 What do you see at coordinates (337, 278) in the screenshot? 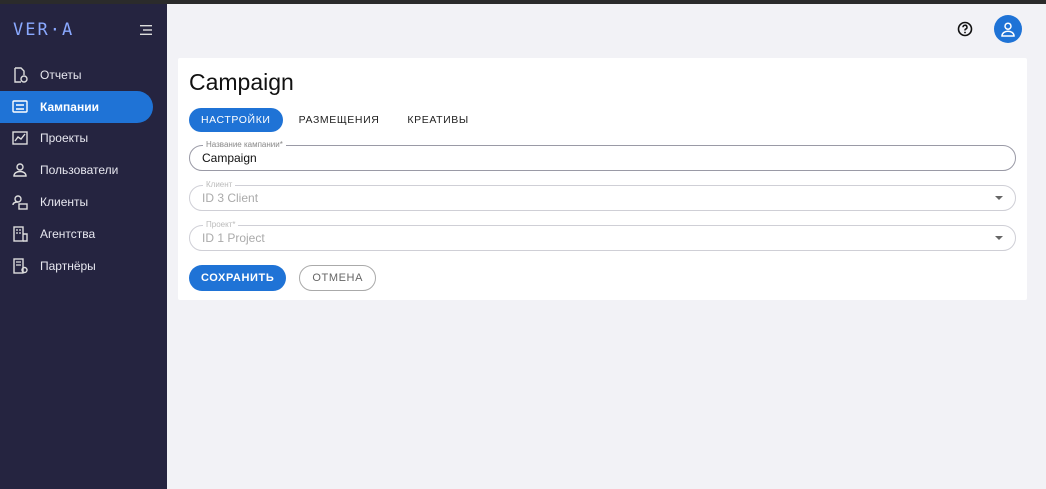
I see `cancel-button: ОТМЕНА` at bounding box center [337, 278].